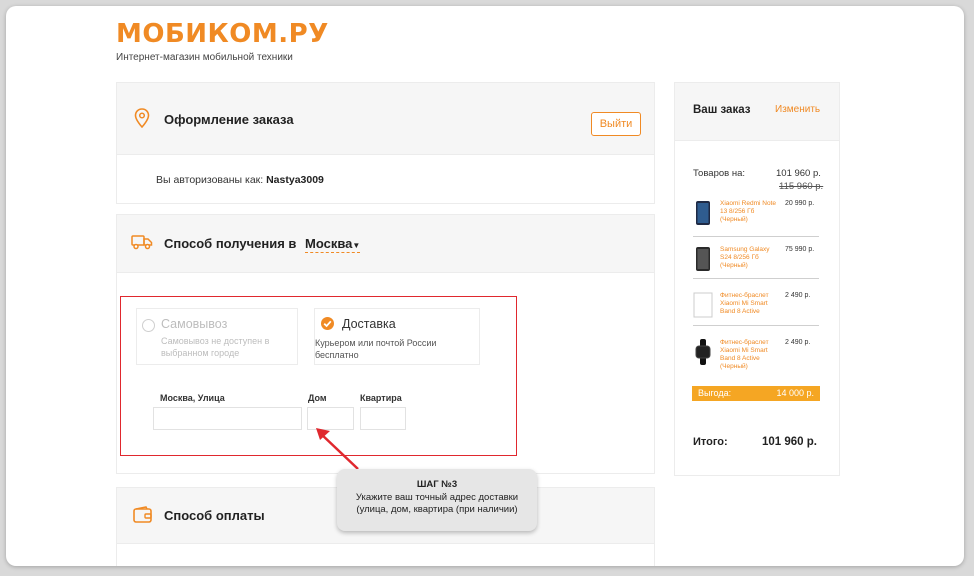  Describe the element at coordinates (210, 180) in the screenshot. I see `auth-prefix: Вы авторизованы как:` at that location.